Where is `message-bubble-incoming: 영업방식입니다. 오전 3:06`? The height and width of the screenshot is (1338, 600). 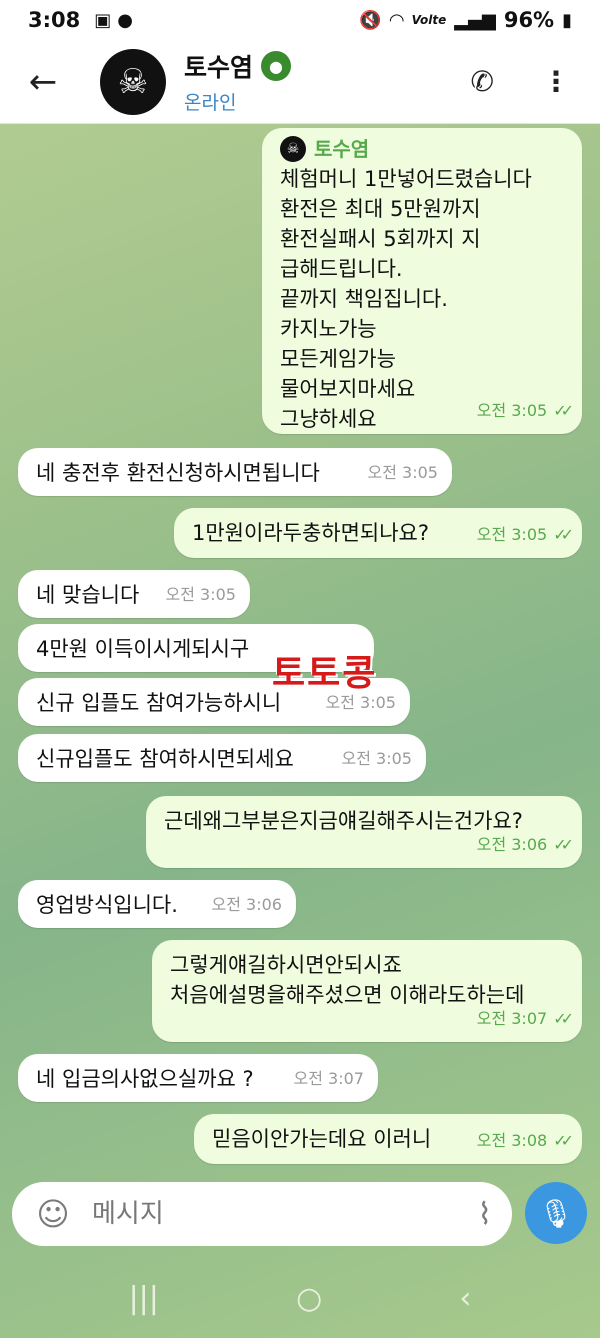
message-bubble-incoming: 영업방식입니다. 오전 3:06 is located at coordinates (157, 904).